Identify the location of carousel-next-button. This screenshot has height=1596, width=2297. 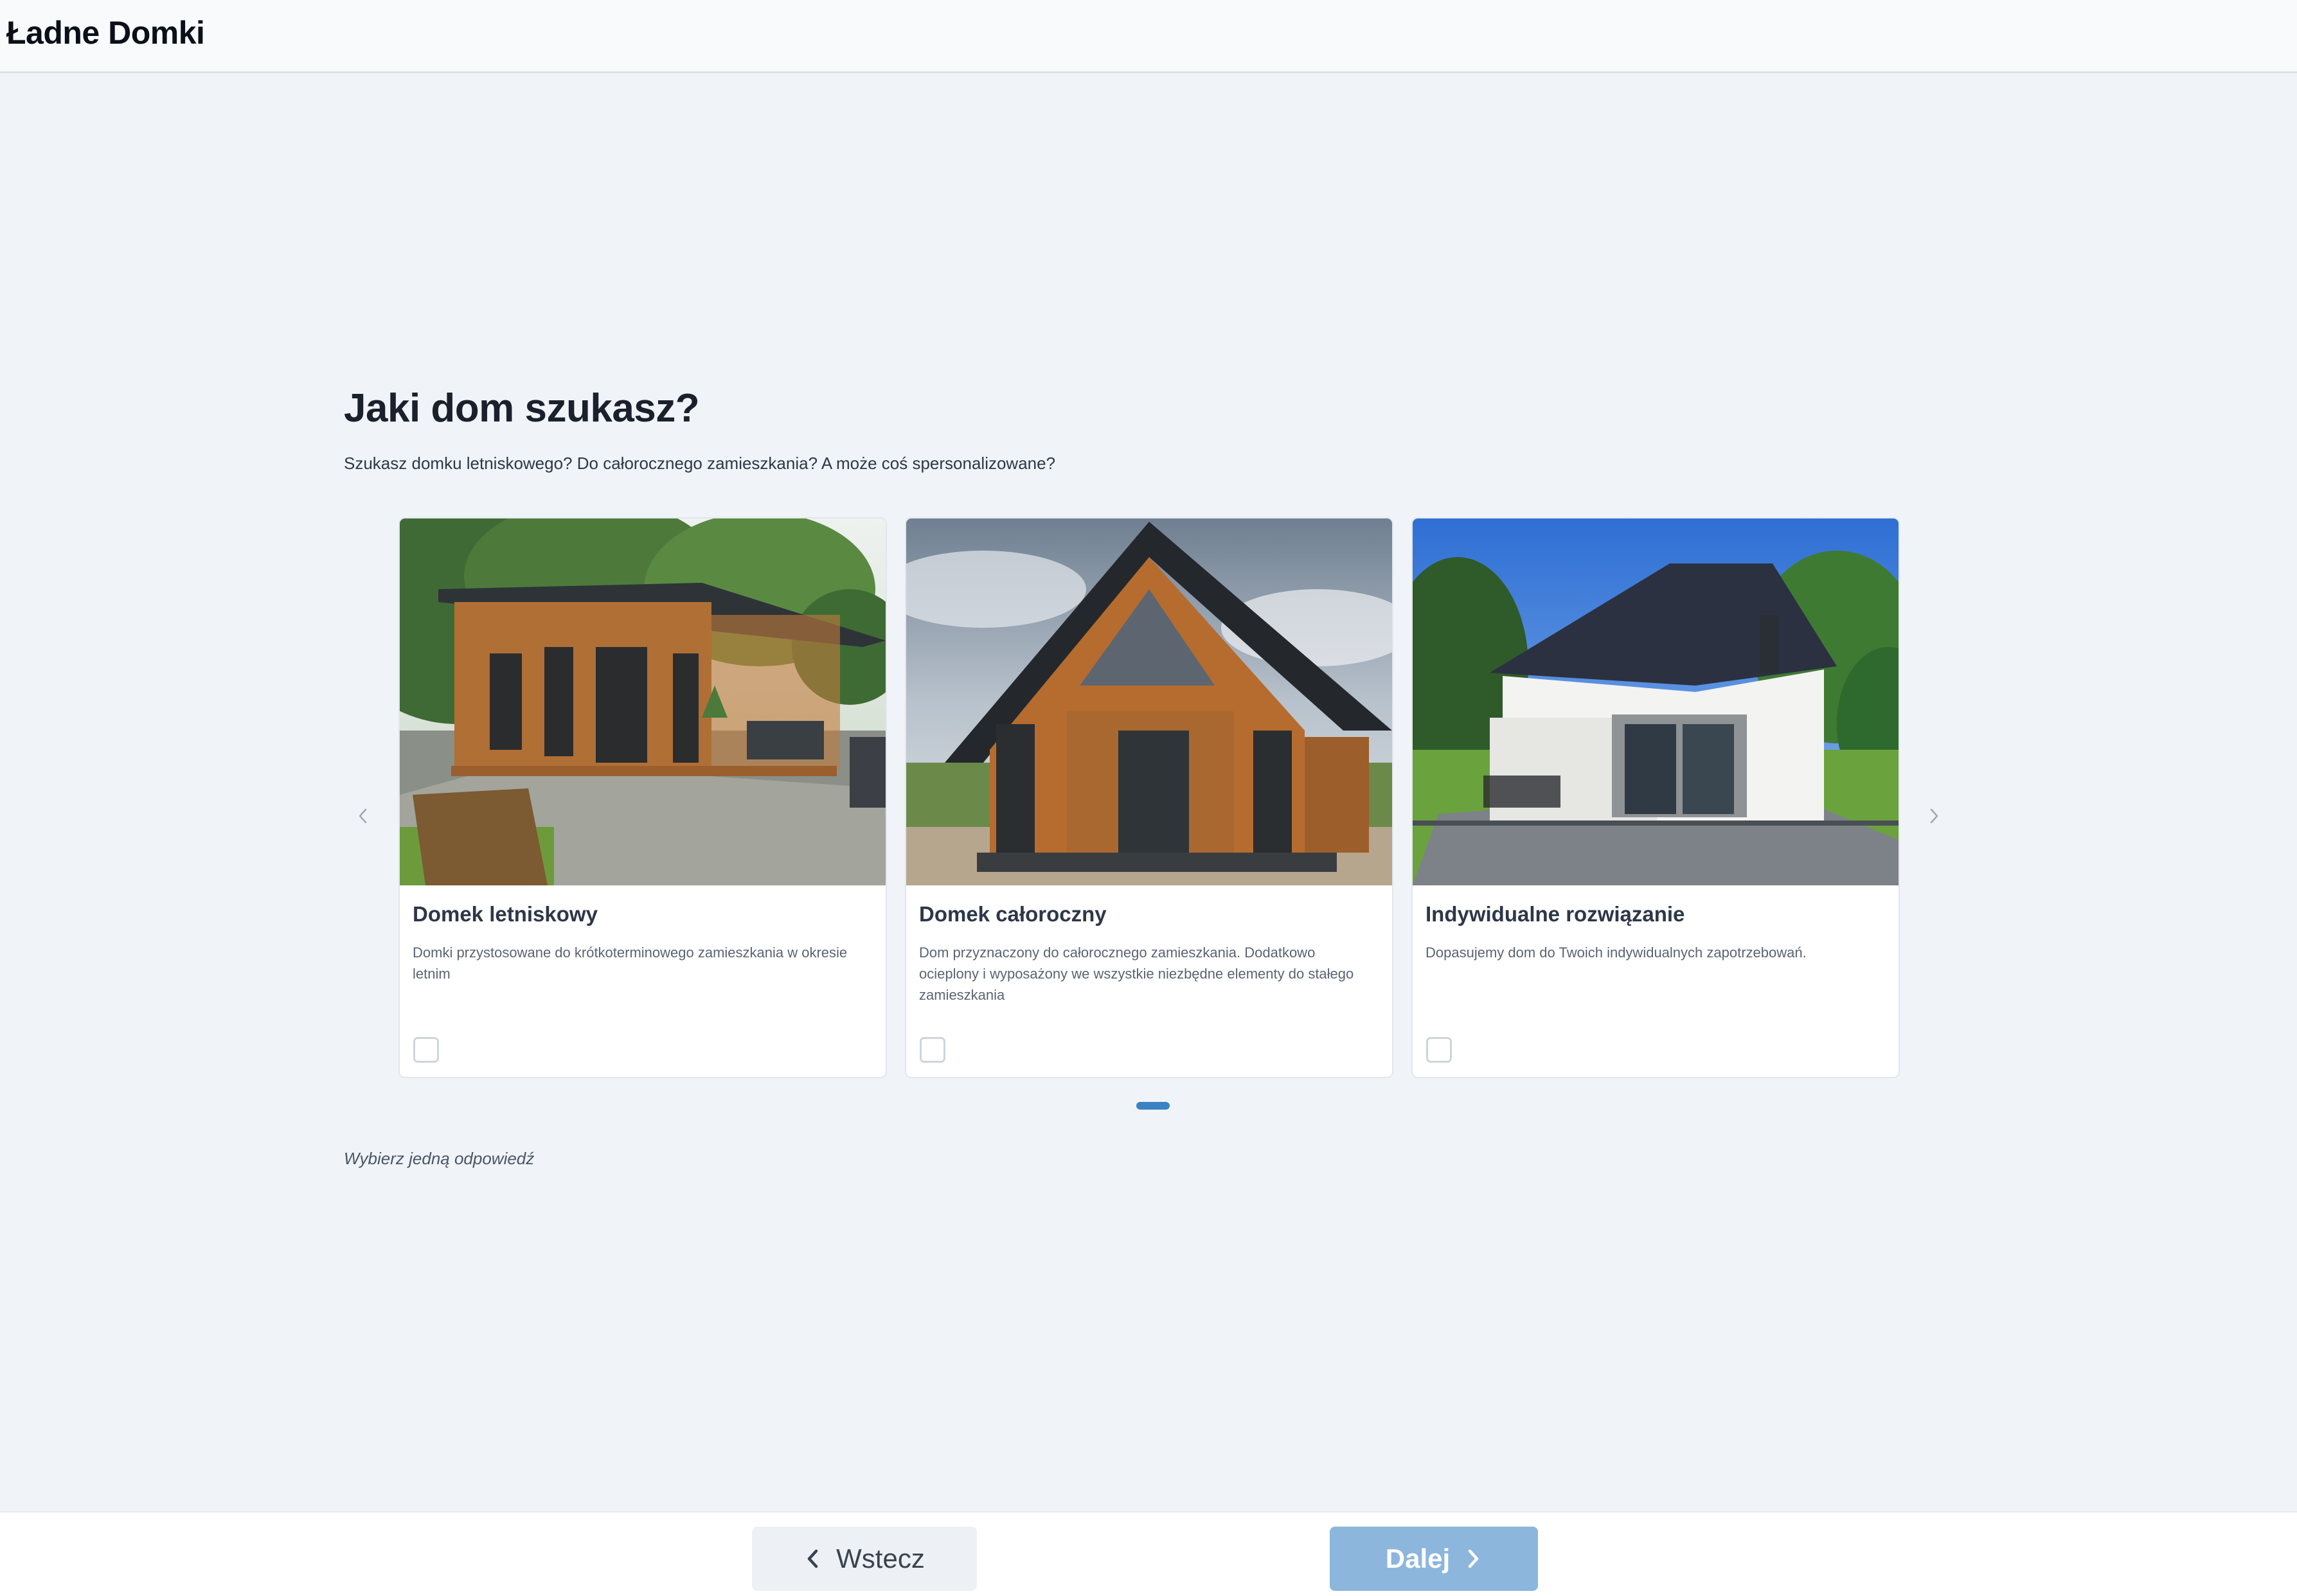
(1934, 816).